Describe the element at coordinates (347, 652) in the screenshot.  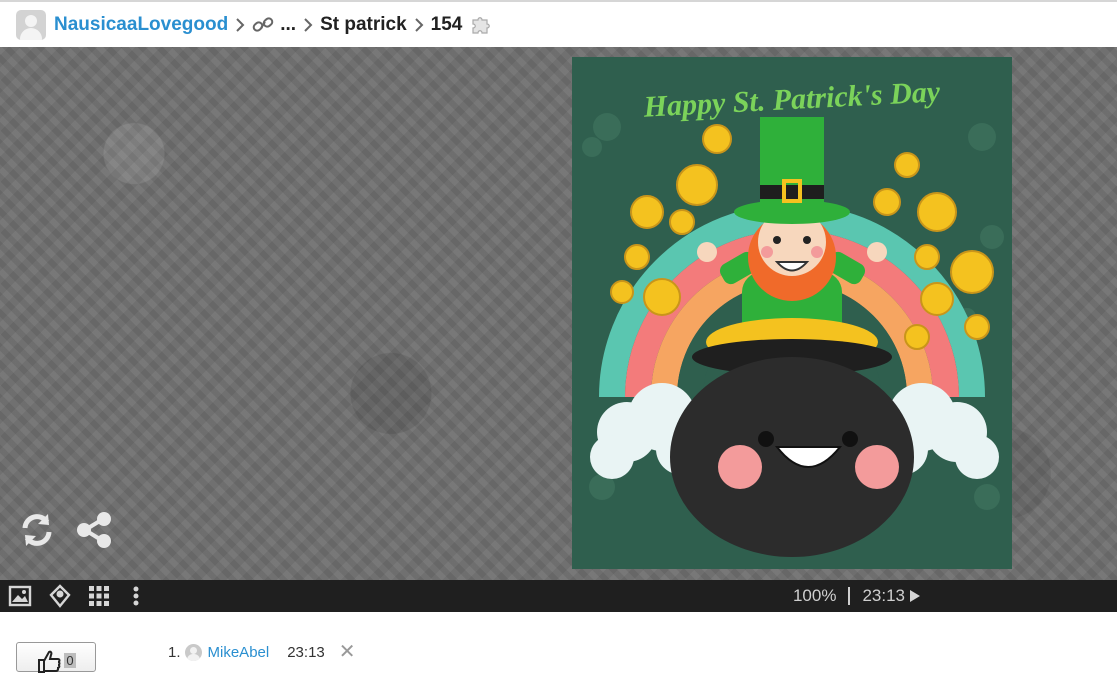
I see `close-icon: ✕` at that location.